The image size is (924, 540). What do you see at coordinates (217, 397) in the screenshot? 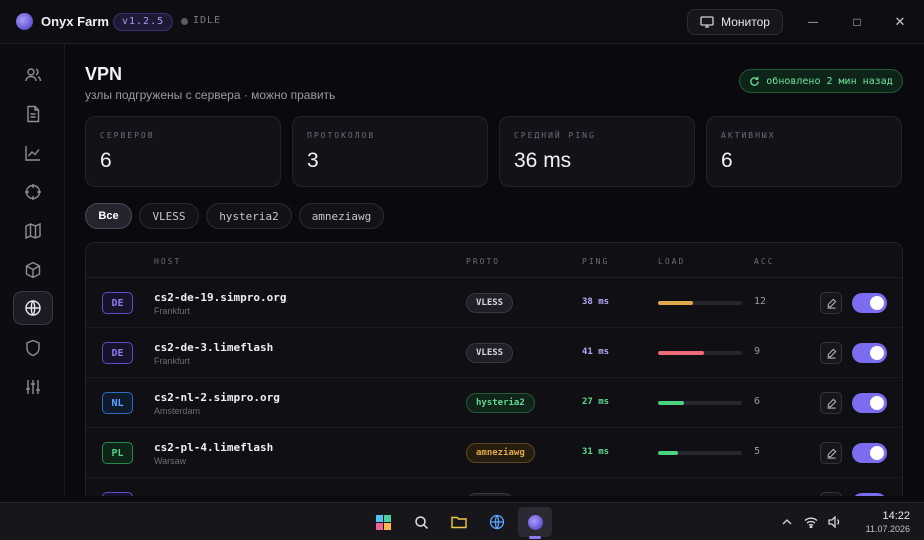
I see `server-host: cs2-nl-2.simpro.org` at bounding box center [217, 397].